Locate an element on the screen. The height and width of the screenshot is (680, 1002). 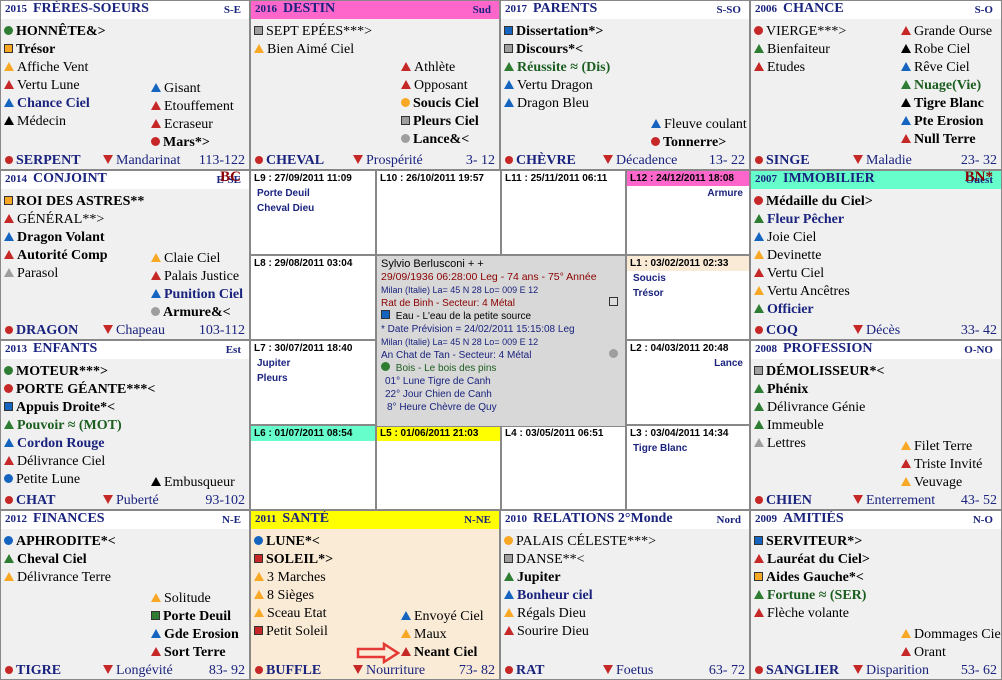
star-item: Dissertation*> is located at coordinates (553, 32).